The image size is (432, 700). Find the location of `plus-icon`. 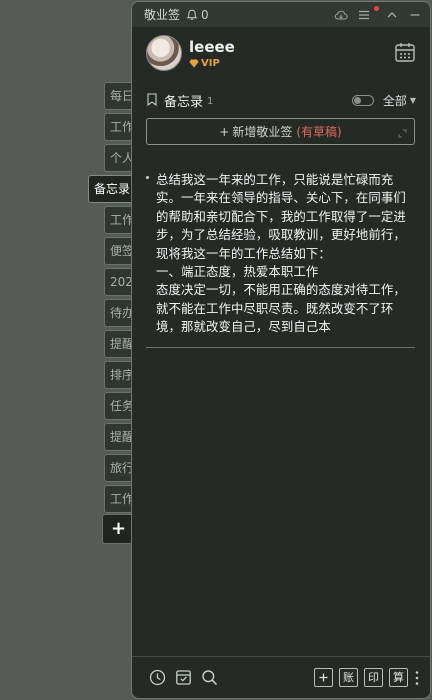

plus-icon is located at coordinates (323, 677).